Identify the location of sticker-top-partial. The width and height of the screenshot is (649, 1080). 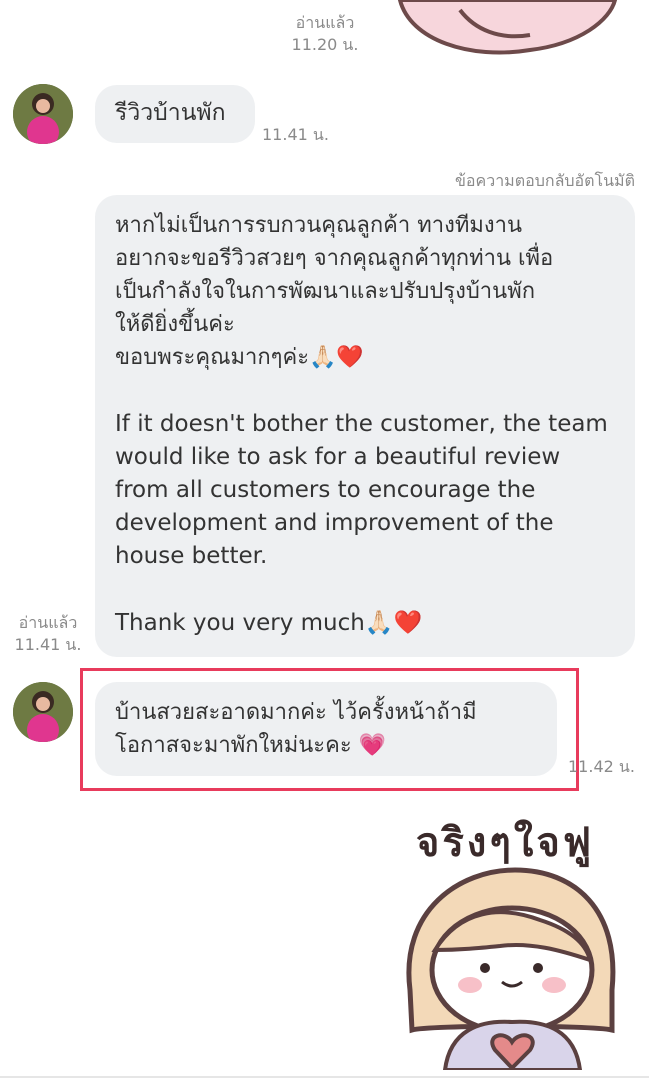
(507, 27).